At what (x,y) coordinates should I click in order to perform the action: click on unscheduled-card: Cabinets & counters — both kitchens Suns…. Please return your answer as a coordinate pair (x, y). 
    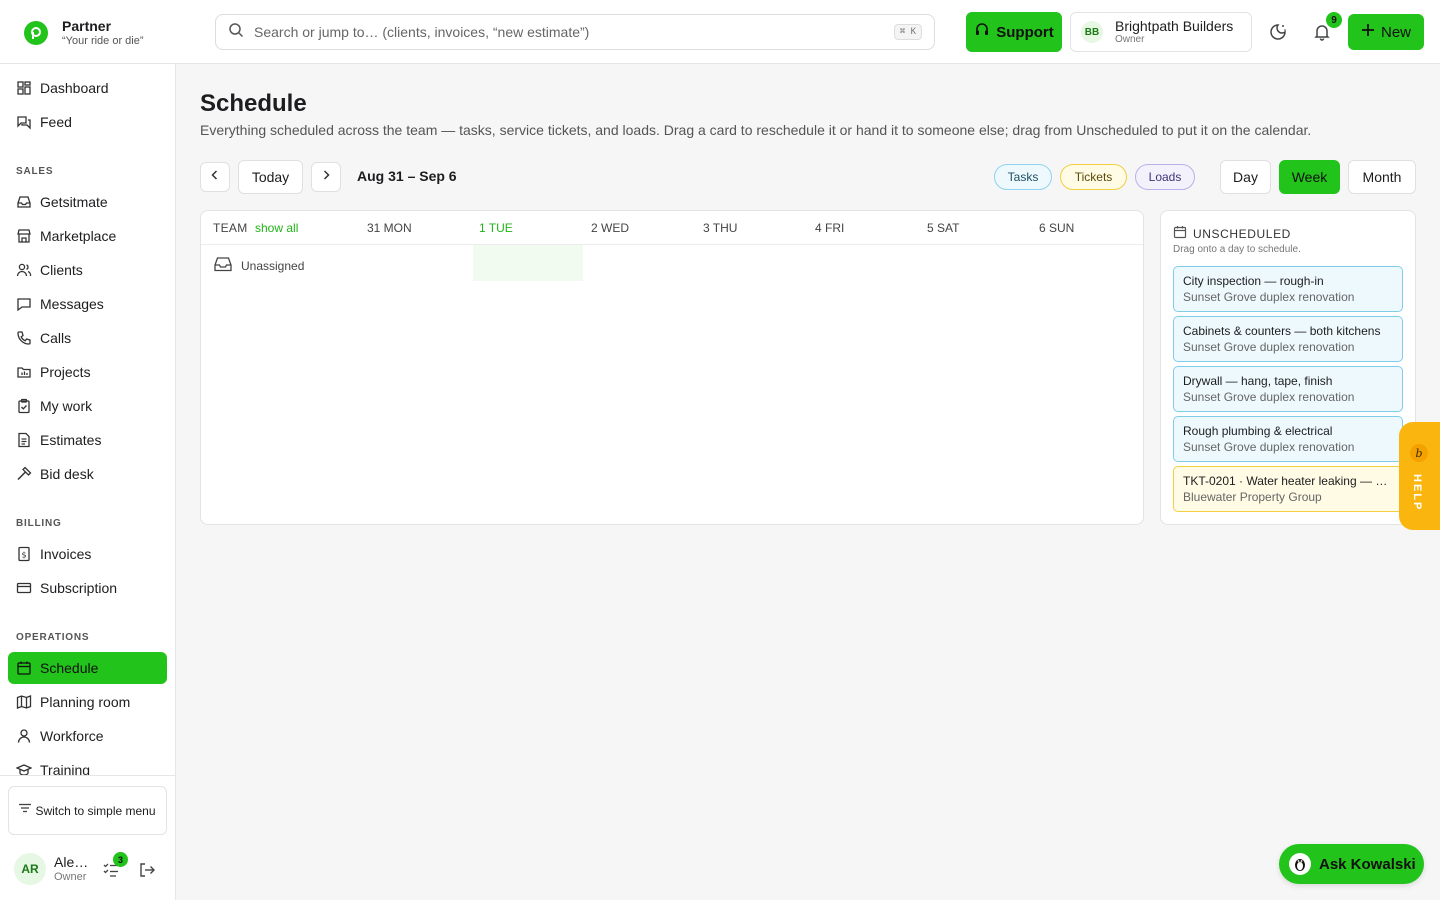
    Looking at the image, I should click on (1288, 339).